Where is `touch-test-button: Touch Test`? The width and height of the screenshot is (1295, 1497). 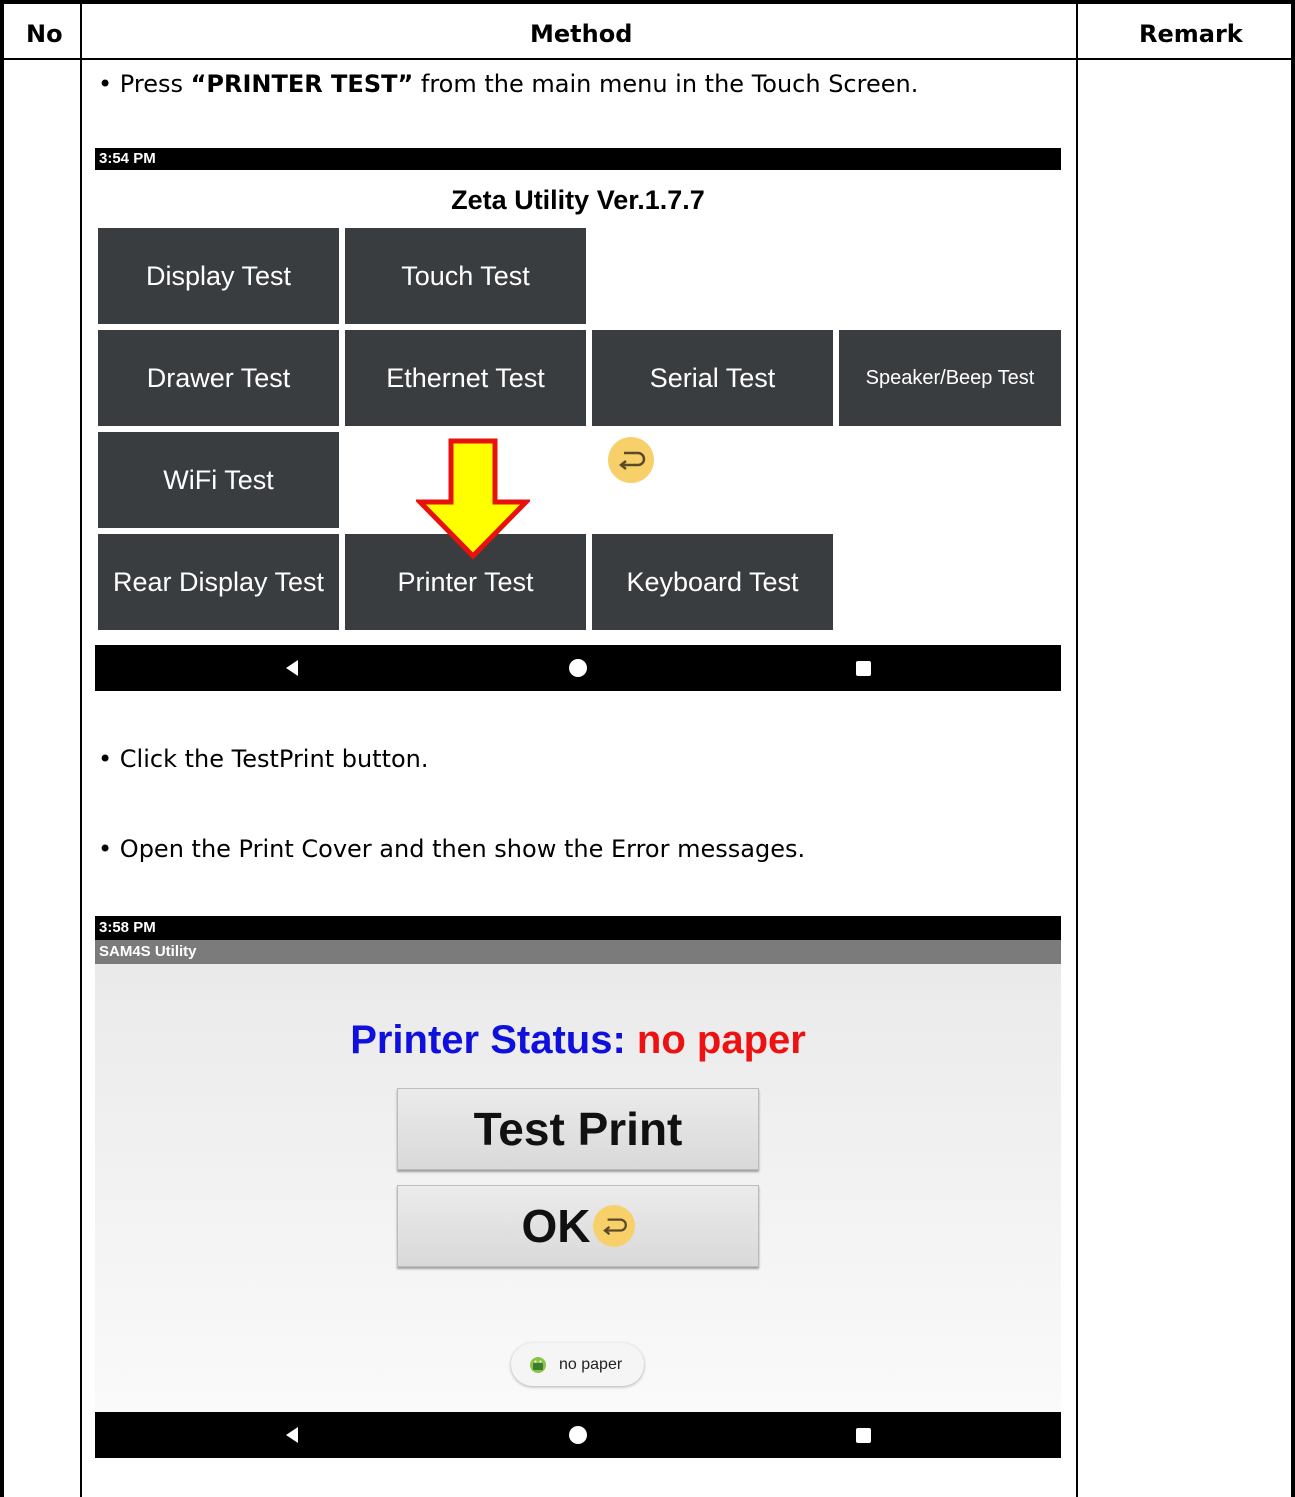 touch-test-button: Touch Test is located at coordinates (465, 276).